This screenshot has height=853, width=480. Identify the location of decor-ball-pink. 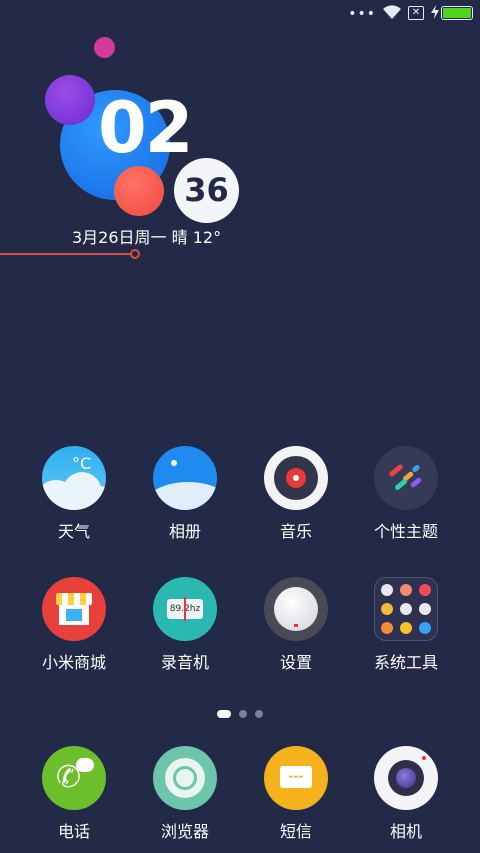
(104, 47).